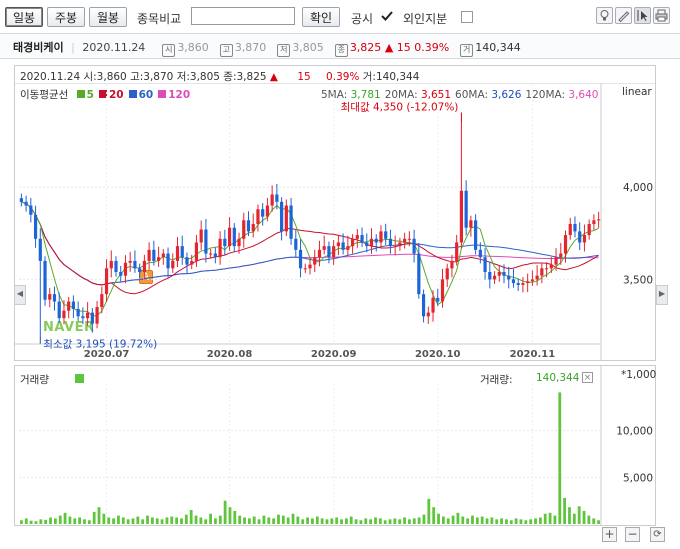  What do you see at coordinates (661, 15) in the screenshot?
I see `print-icon` at bounding box center [661, 15].